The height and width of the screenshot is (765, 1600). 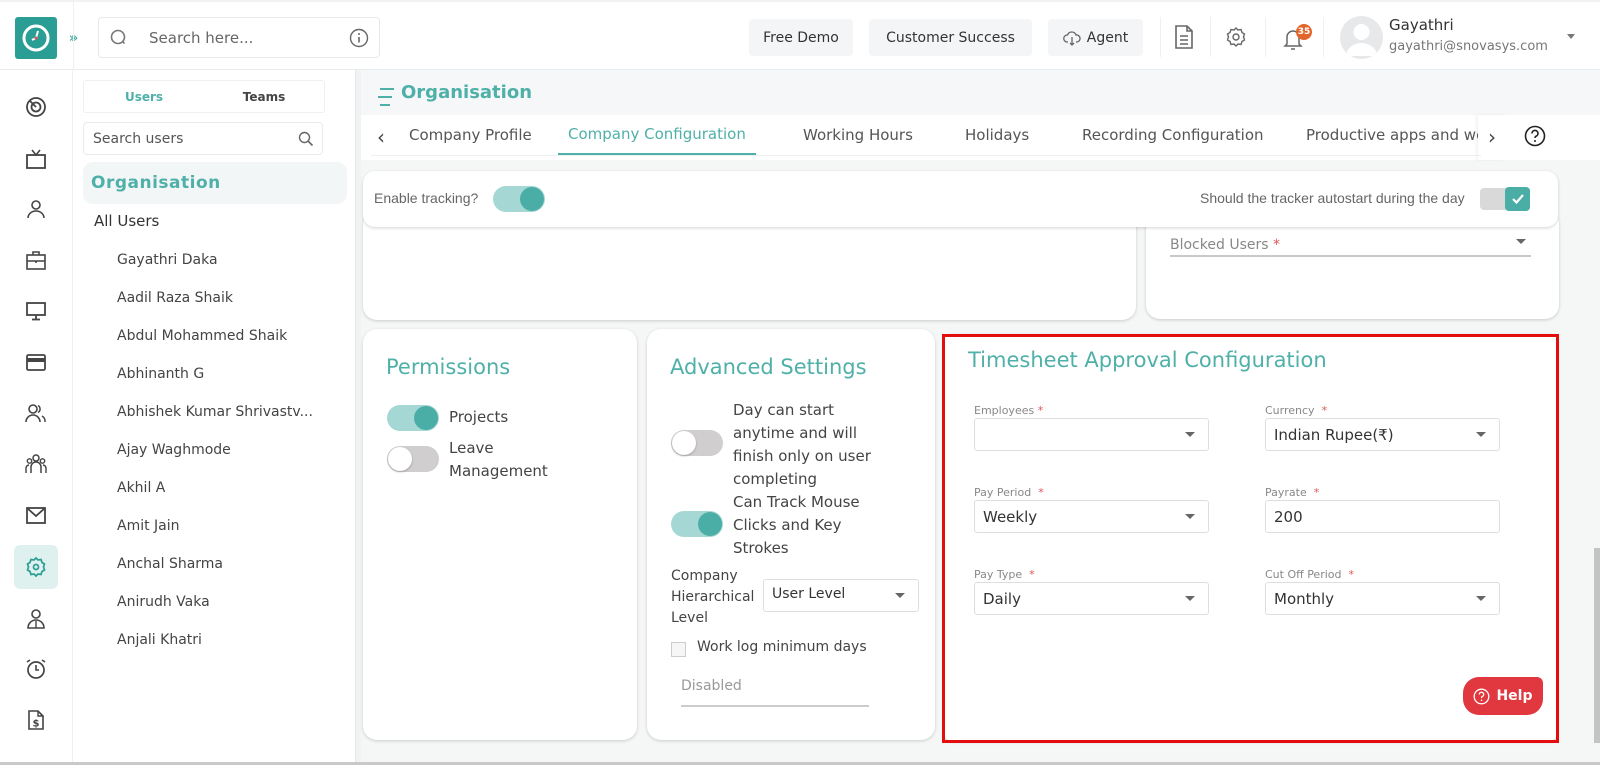 What do you see at coordinates (1382, 516) in the screenshot?
I see `payrate-input: 200` at bounding box center [1382, 516].